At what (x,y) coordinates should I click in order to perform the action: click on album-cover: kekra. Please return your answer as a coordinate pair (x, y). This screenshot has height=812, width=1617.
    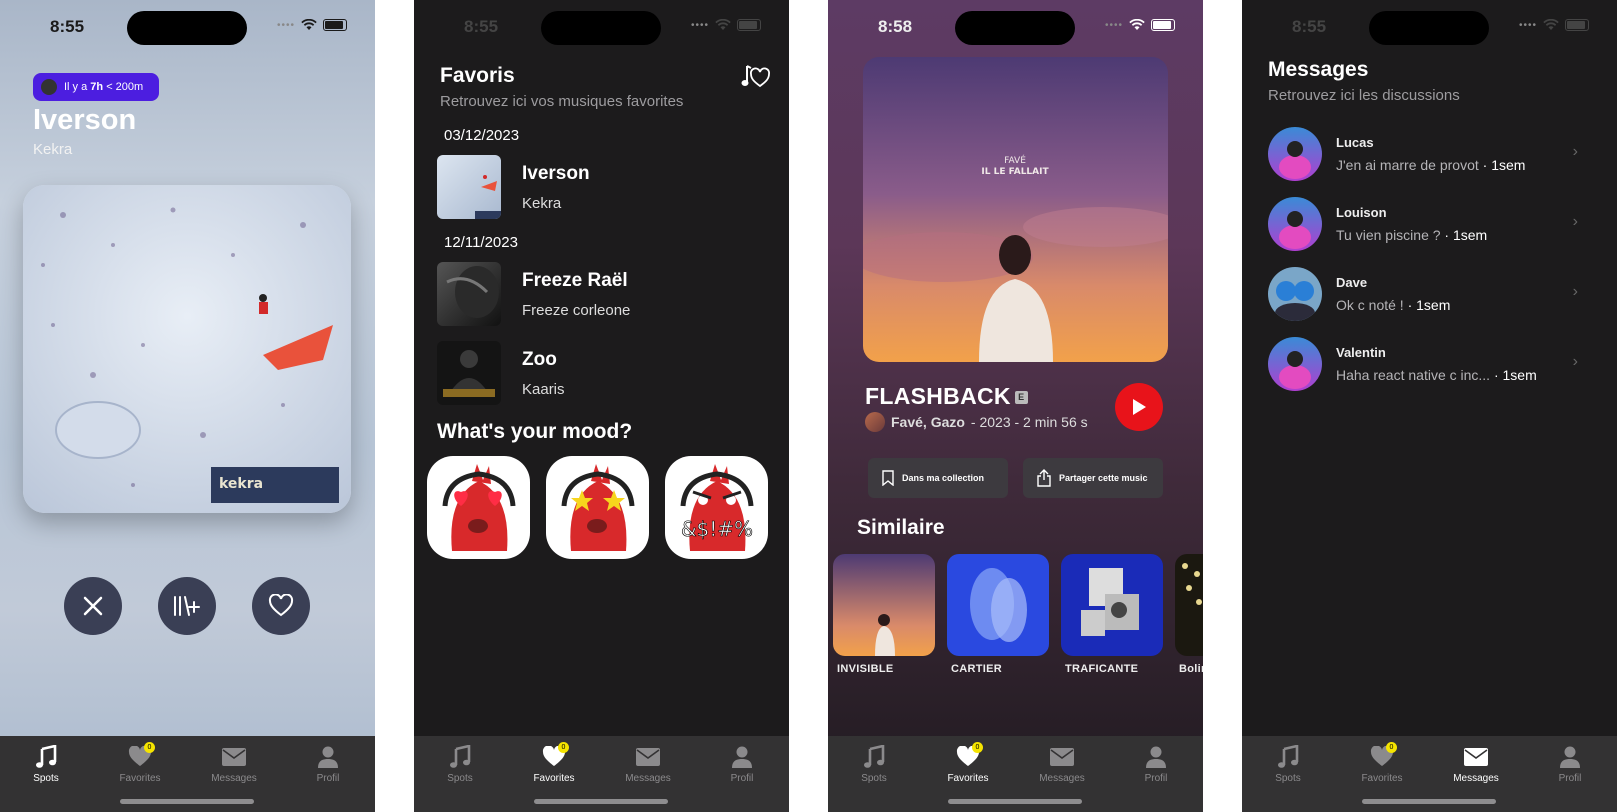
    Looking at the image, I should click on (187, 349).